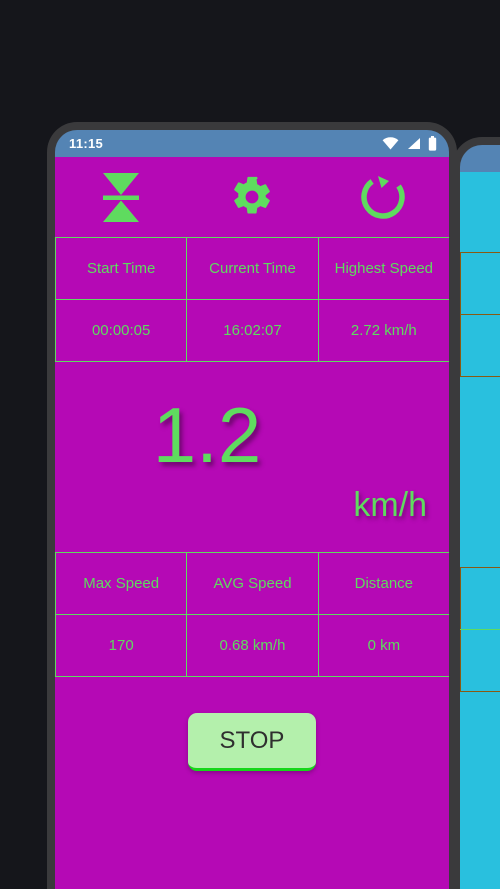 The image size is (500, 889). I want to click on collapse-icon, so click(121, 197).